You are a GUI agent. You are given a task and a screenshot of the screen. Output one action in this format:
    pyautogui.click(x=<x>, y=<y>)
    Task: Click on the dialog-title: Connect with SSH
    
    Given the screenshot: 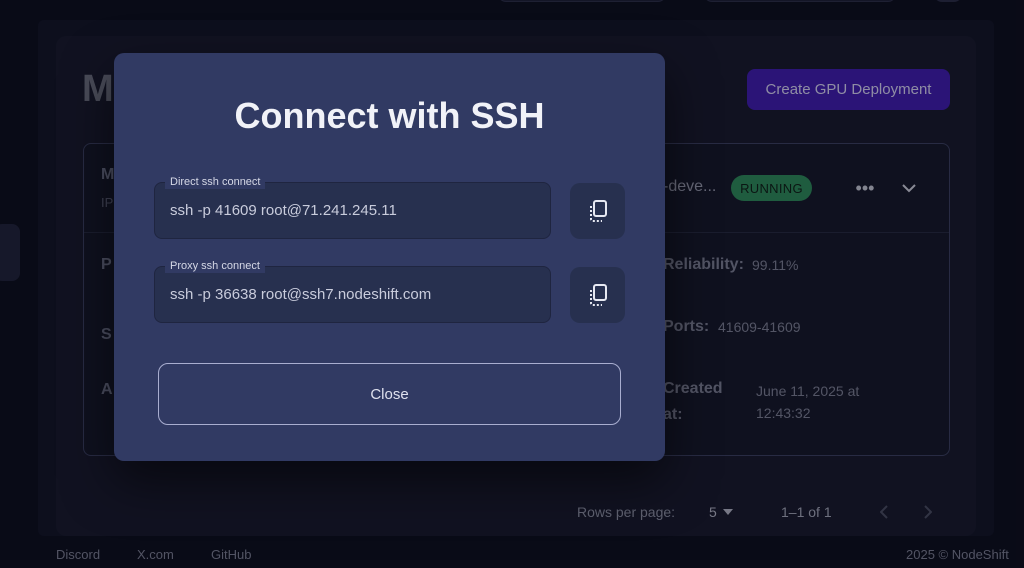 What is the action you would take?
    pyautogui.click(x=389, y=115)
    